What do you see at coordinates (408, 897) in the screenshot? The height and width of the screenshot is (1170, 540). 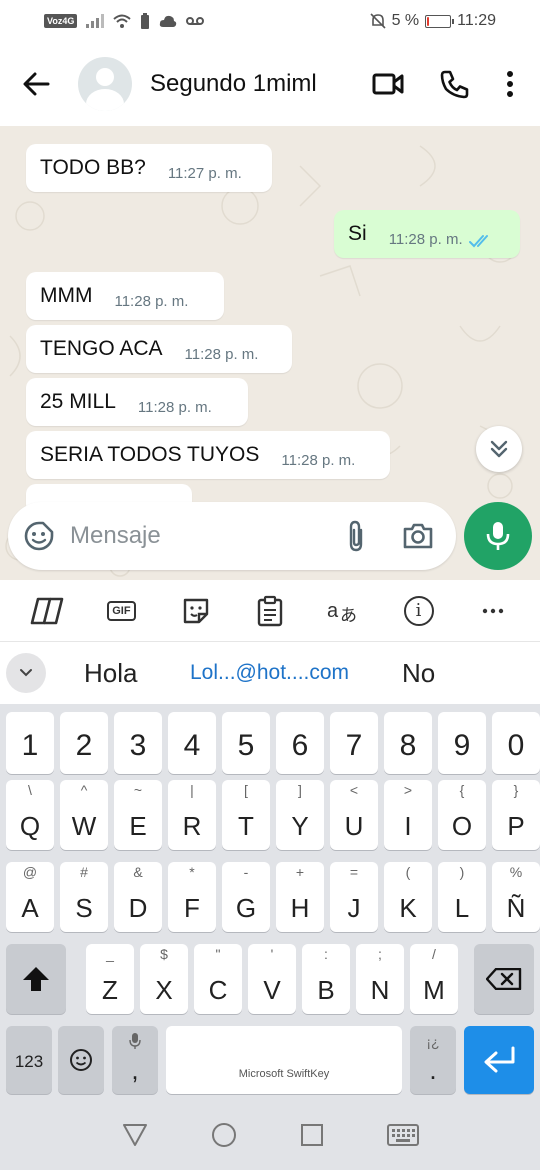 I see `key-k: (K` at bounding box center [408, 897].